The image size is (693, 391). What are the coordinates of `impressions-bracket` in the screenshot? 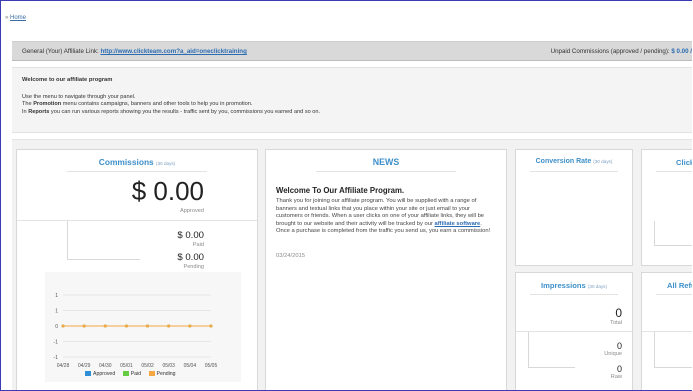 It's located at (551, 350).